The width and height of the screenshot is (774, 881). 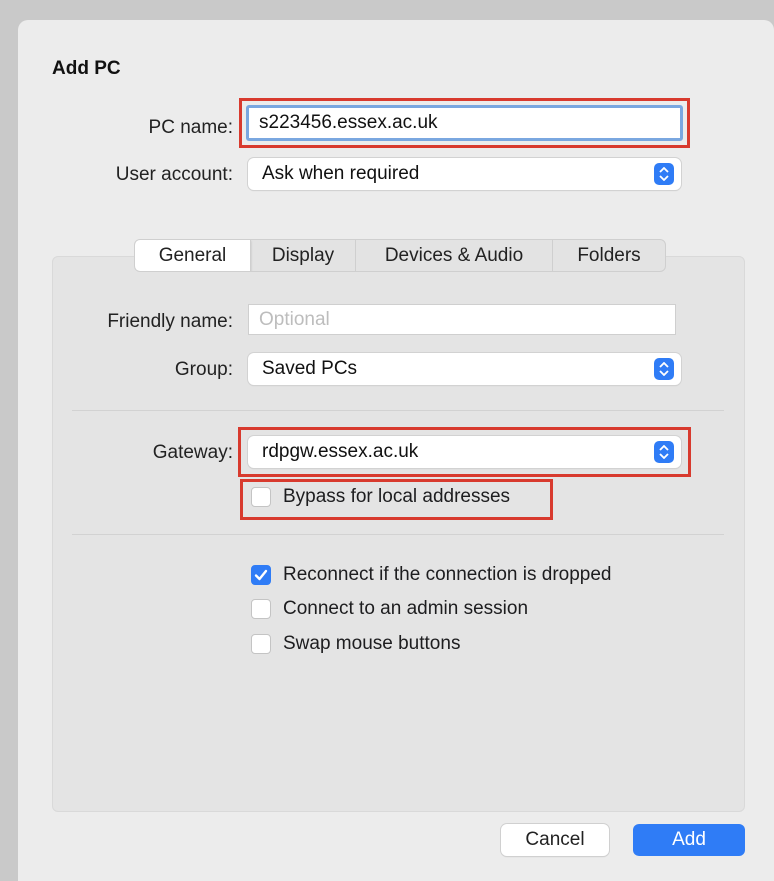 I want to click on user-account-label: User account:, so click(x=174, y=174).